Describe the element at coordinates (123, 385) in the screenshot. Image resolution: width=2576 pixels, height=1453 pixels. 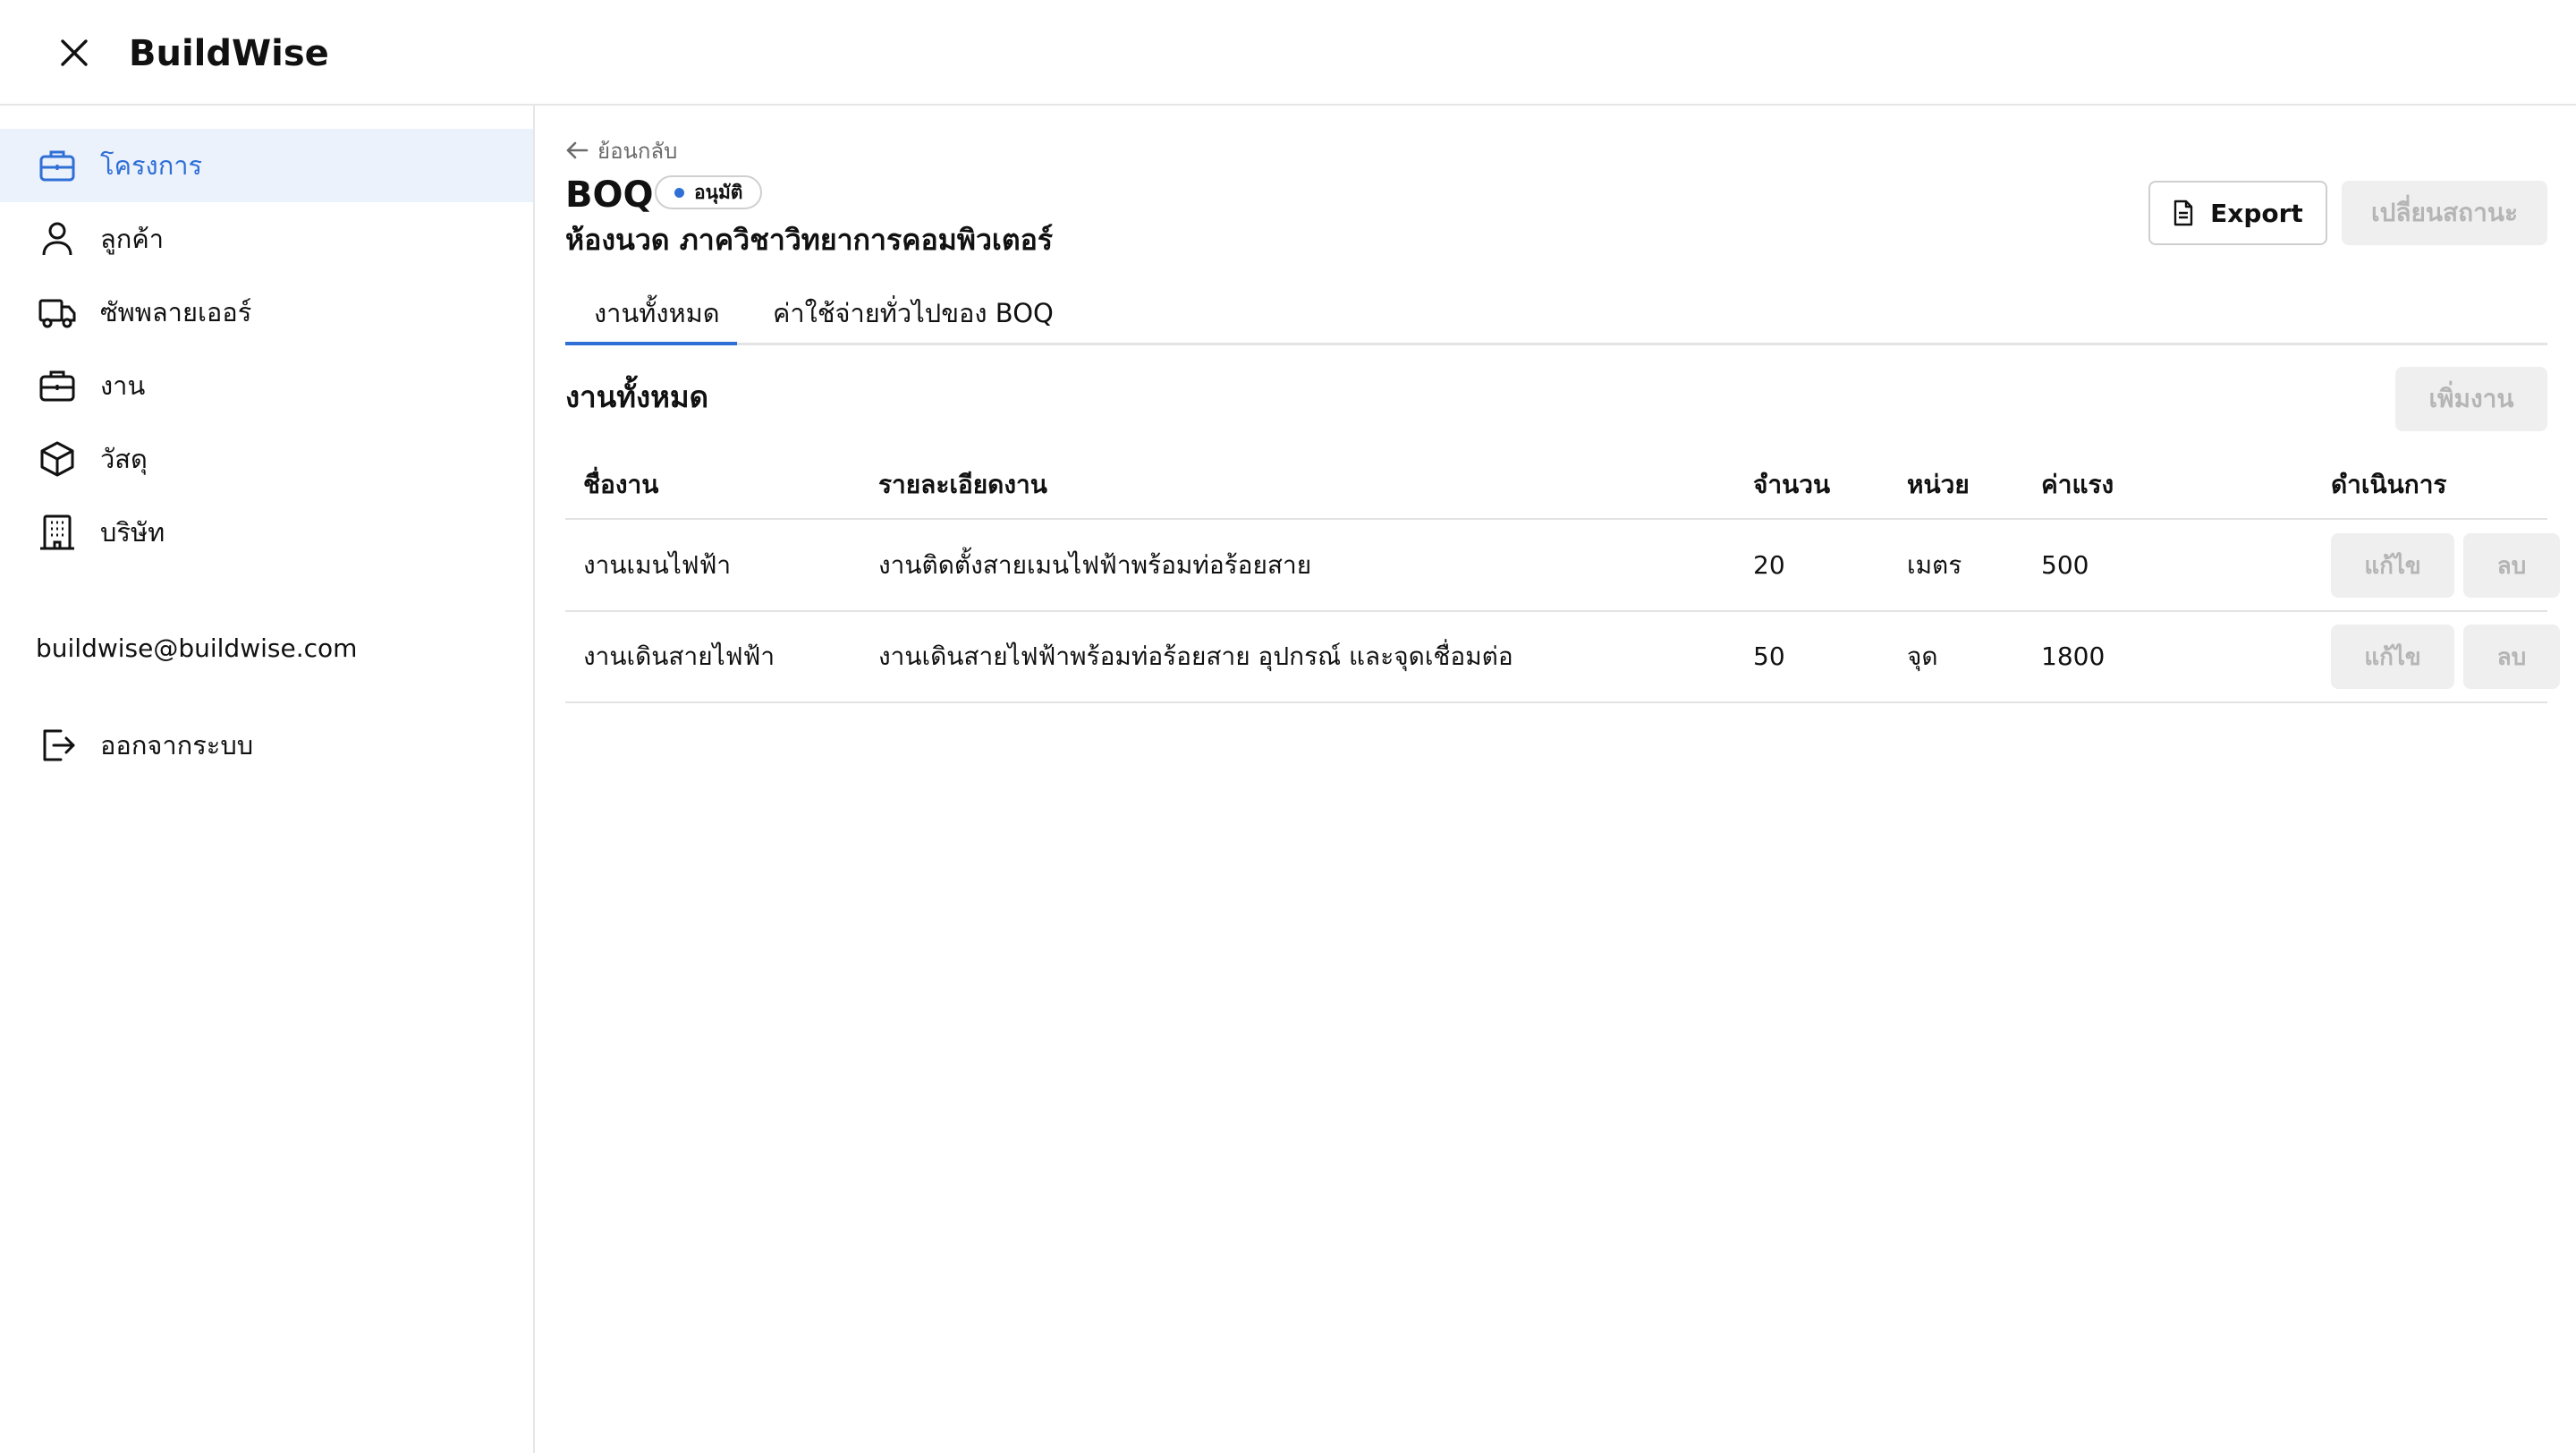
I see `sidebar-item-label: งาน` at that location.